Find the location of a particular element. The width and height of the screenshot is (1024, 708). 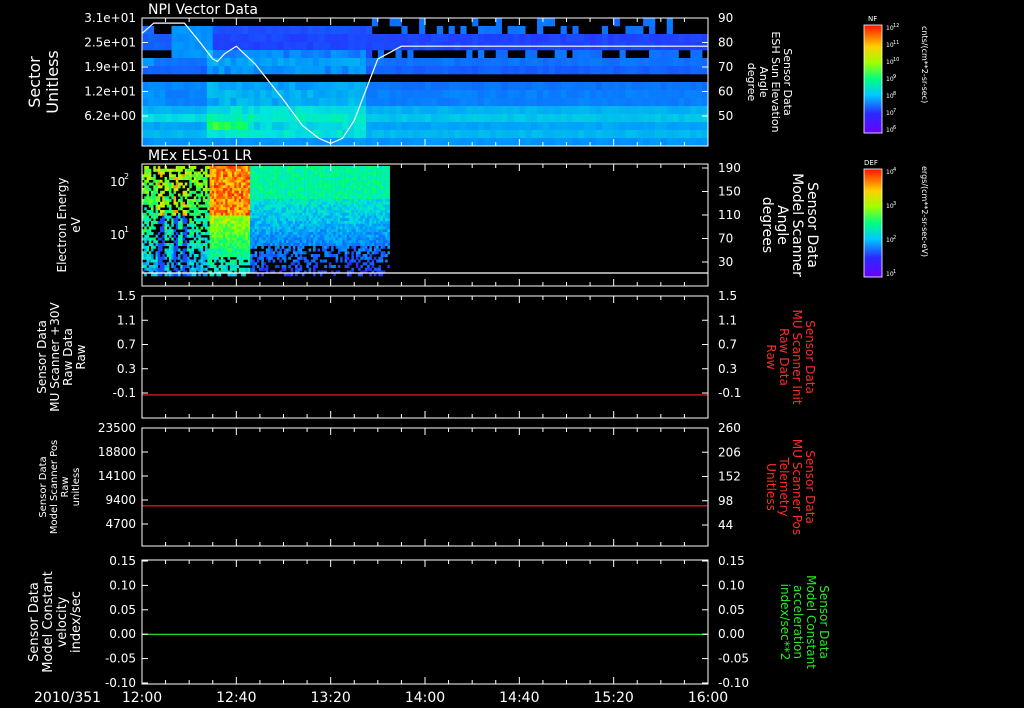

npi-heatmap is located at coordinates (425, 82).